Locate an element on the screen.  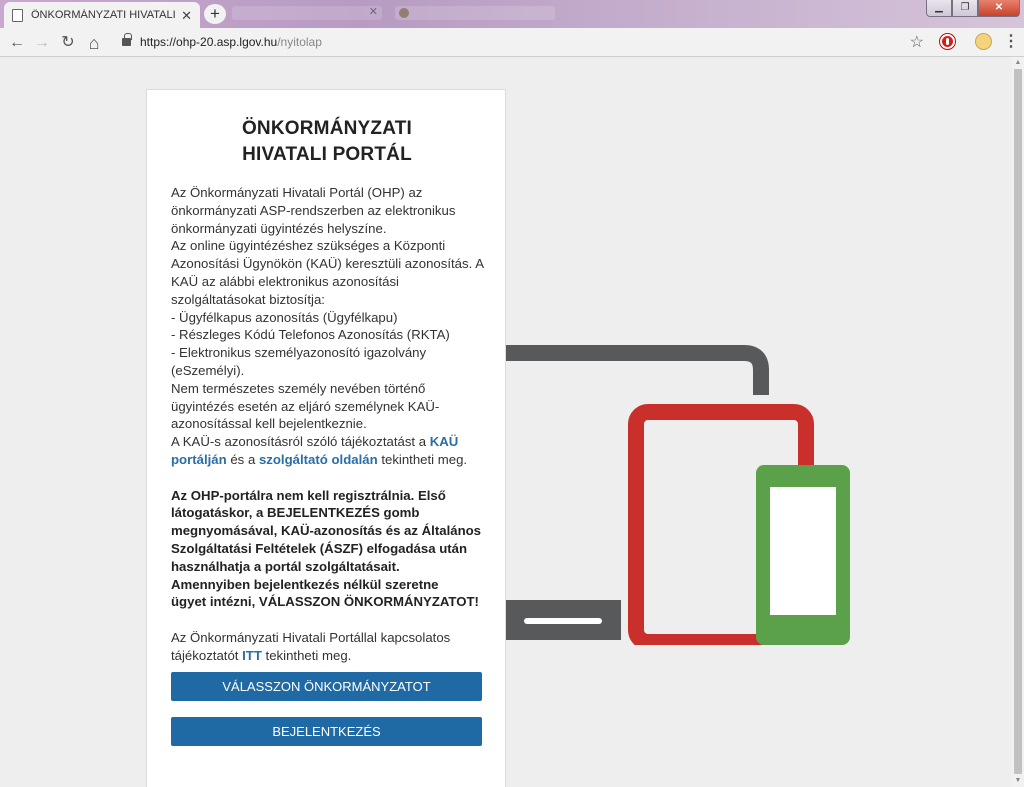
browser-tab-active: ÖNKORMÁNYZATI HIVATALI PORTÁL ✕ is located at coordinates (102, 15).